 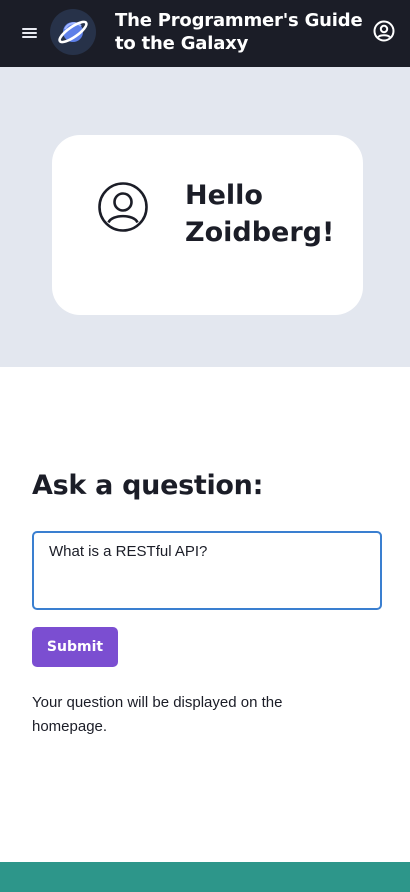 I want to click on top-navigation-bar: The Programmer's Guide to the Galaxy, so click(x=205, y=33).